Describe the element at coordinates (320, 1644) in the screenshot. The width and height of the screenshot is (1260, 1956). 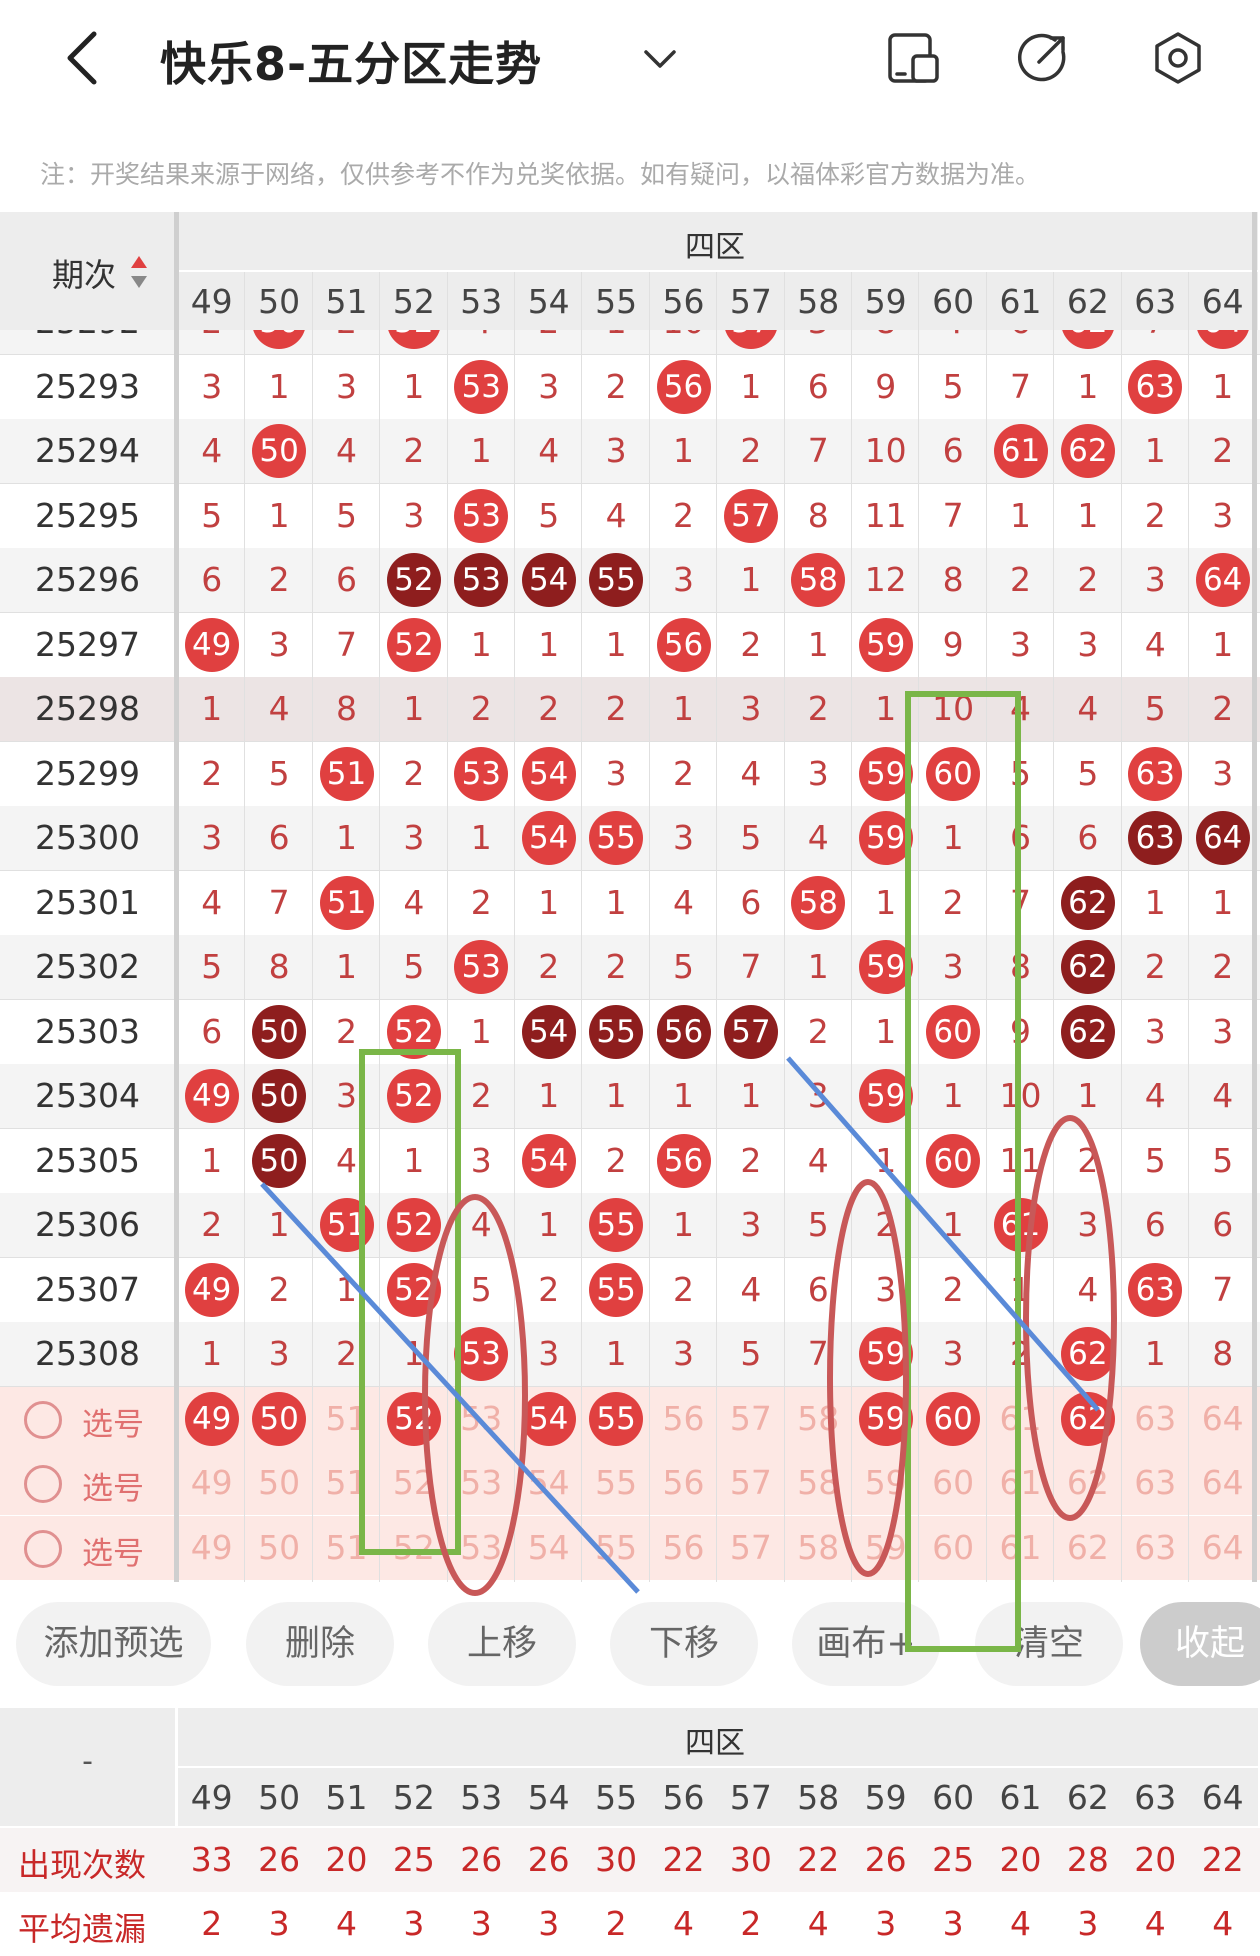
I see `delete-button: 删除` at that location.